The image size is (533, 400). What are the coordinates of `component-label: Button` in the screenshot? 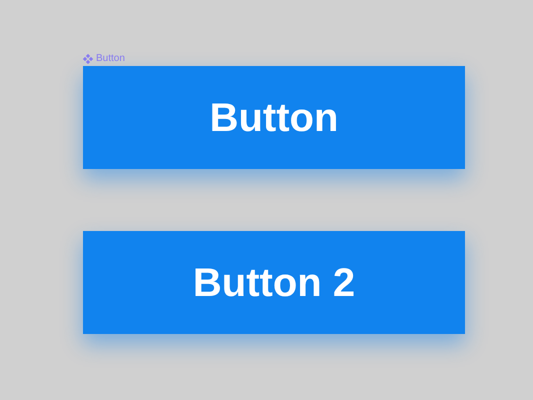 It's located at (110, 59).